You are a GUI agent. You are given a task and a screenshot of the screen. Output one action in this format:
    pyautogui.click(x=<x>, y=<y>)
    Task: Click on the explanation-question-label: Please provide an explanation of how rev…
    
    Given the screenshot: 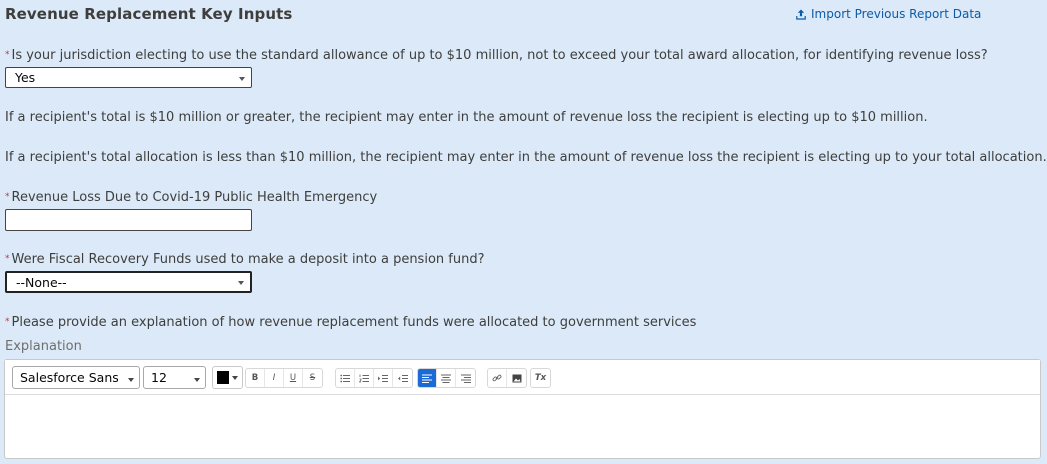 What is the action you would take?
    pyautogui.click(x=354, y=322)
    